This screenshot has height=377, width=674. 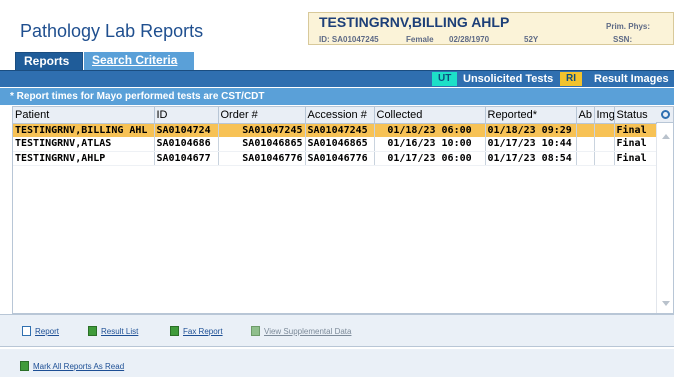 I want to click on legend-toolbar: UT Unsolicited Tests RI Result Images, so click(x=337, y=78).